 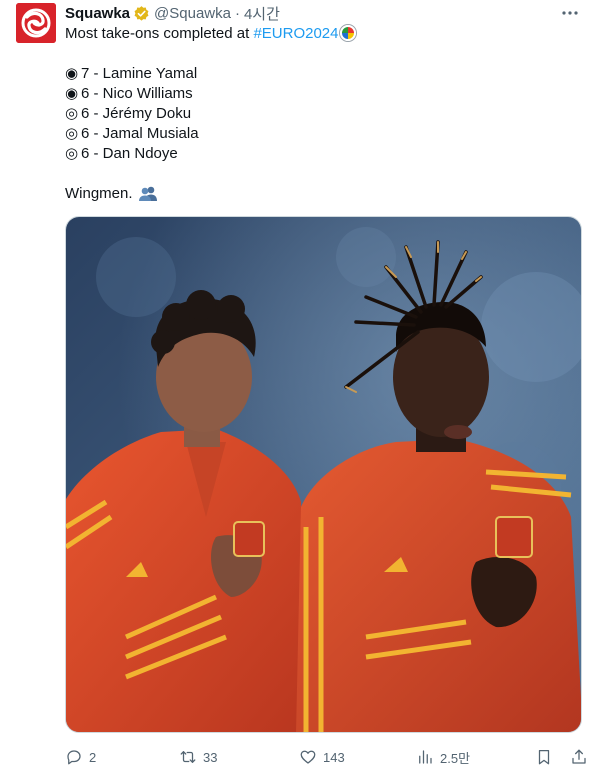 What do you see at coordinates (579, 756) in the screenshot?
I see `share-icon` at bounding box center [579, 756].